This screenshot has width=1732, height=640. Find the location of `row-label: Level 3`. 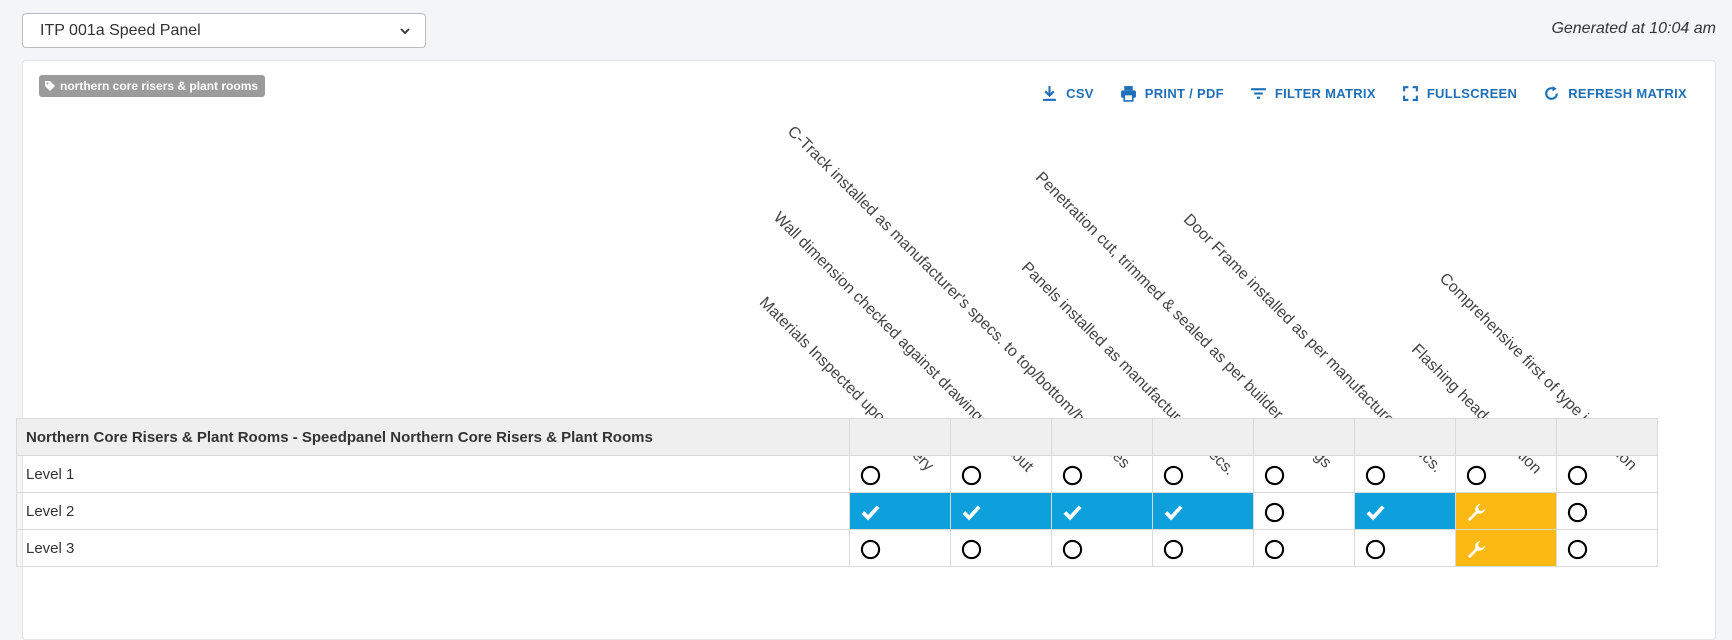

row-label: Level 3 is located at coordinates (433, 548).